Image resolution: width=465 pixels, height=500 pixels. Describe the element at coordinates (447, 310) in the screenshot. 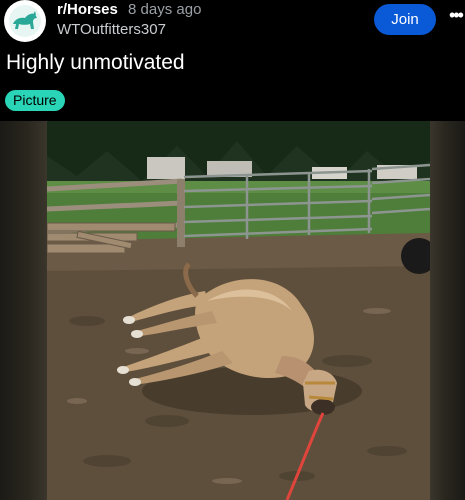

I see `media-blur-right` at that location.